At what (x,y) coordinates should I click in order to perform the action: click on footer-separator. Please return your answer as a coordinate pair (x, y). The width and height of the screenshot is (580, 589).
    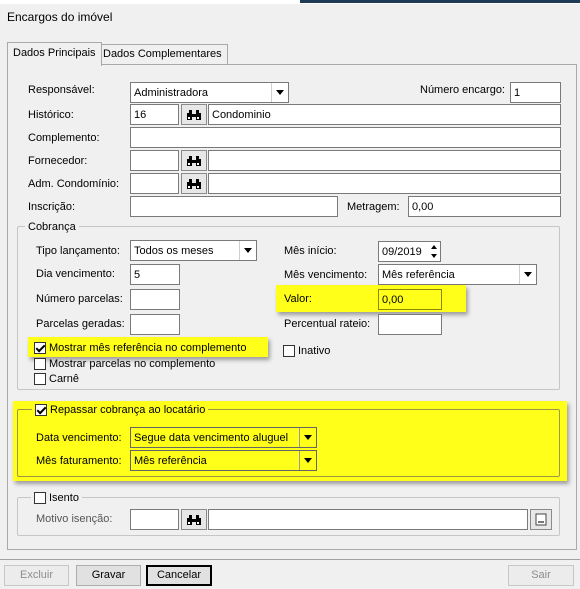
    Looking at the image, I should click on (290, 559).